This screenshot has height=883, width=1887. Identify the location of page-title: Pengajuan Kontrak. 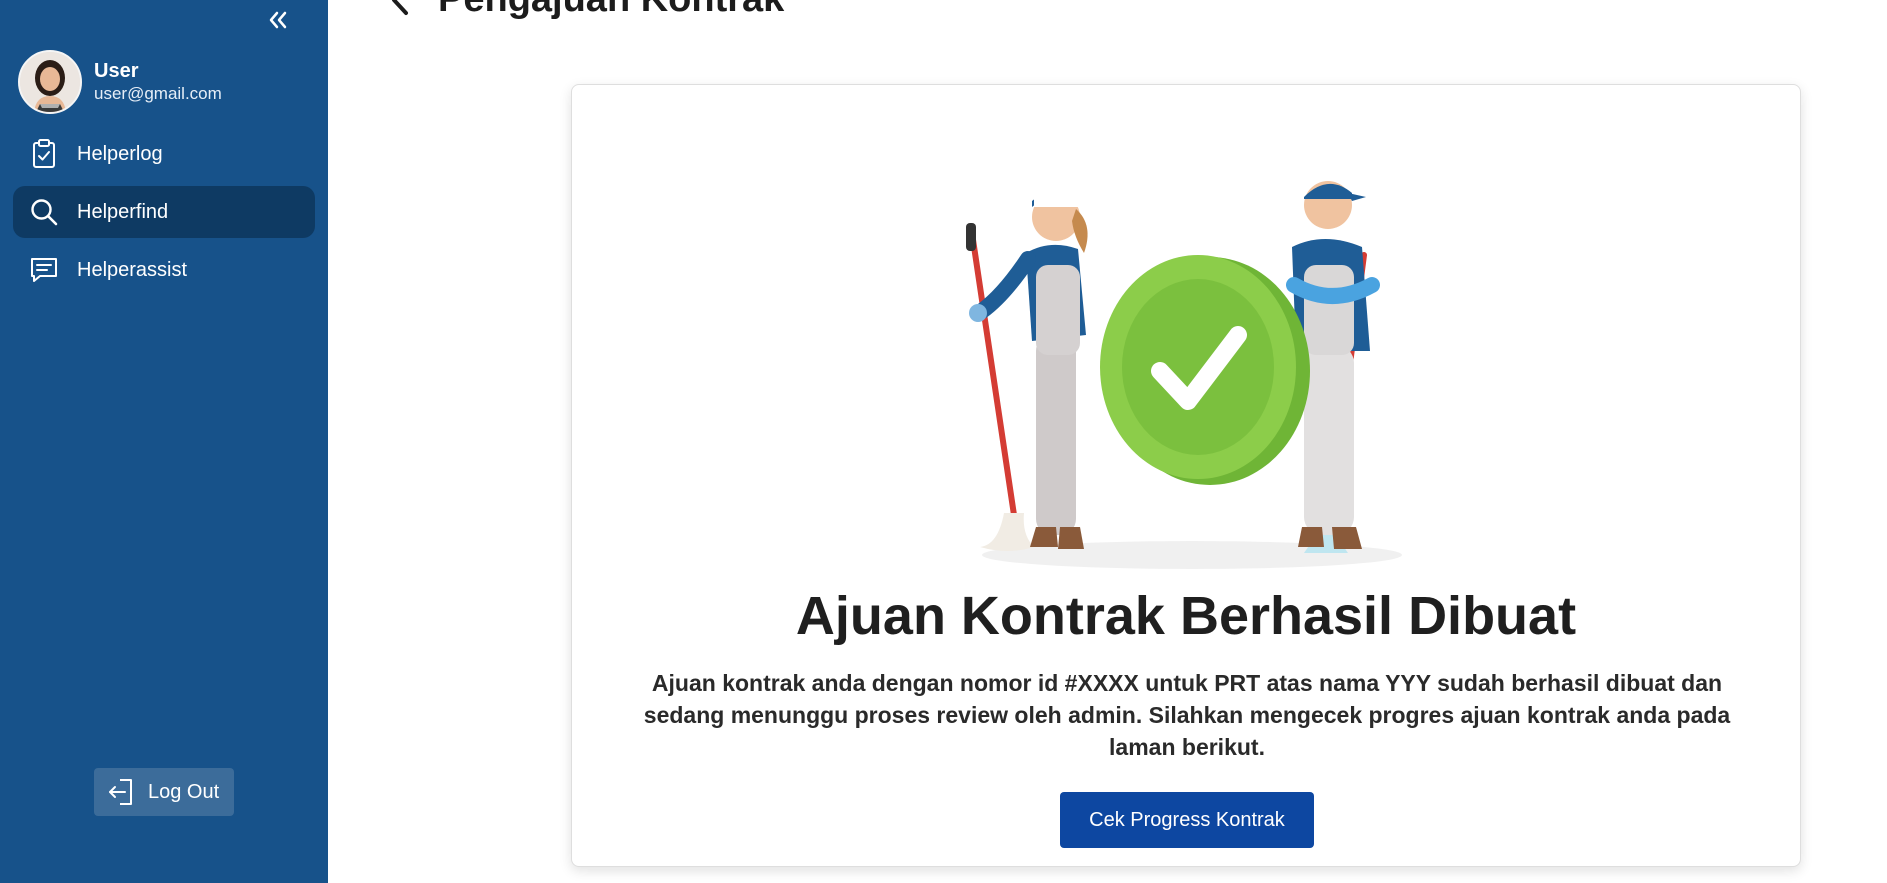
(611, 10).